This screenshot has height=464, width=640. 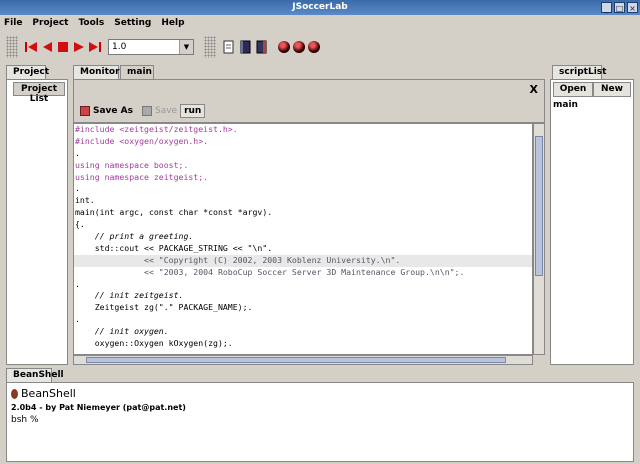 What do you see at coordinates (80, 224) in the screenshot?
I see `code-line: {.` at bounding box center [80, 224].